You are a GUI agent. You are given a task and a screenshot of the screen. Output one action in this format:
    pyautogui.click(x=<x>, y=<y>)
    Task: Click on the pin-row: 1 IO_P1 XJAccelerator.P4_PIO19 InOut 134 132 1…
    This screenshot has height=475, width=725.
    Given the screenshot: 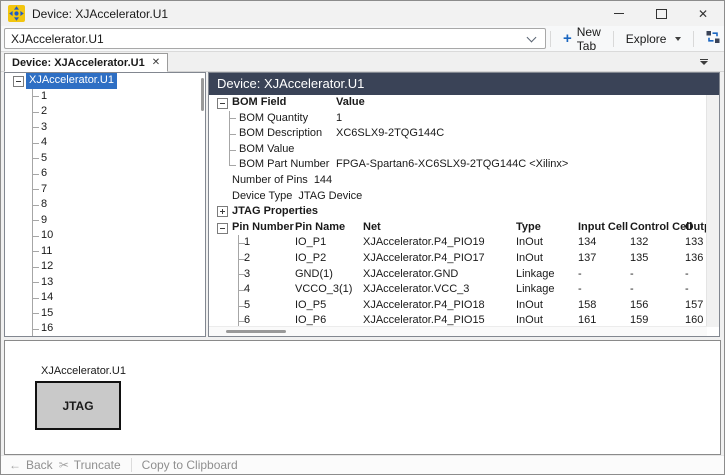 What is the action you would take?
    pyautogui.click(x=458, y=243)
    